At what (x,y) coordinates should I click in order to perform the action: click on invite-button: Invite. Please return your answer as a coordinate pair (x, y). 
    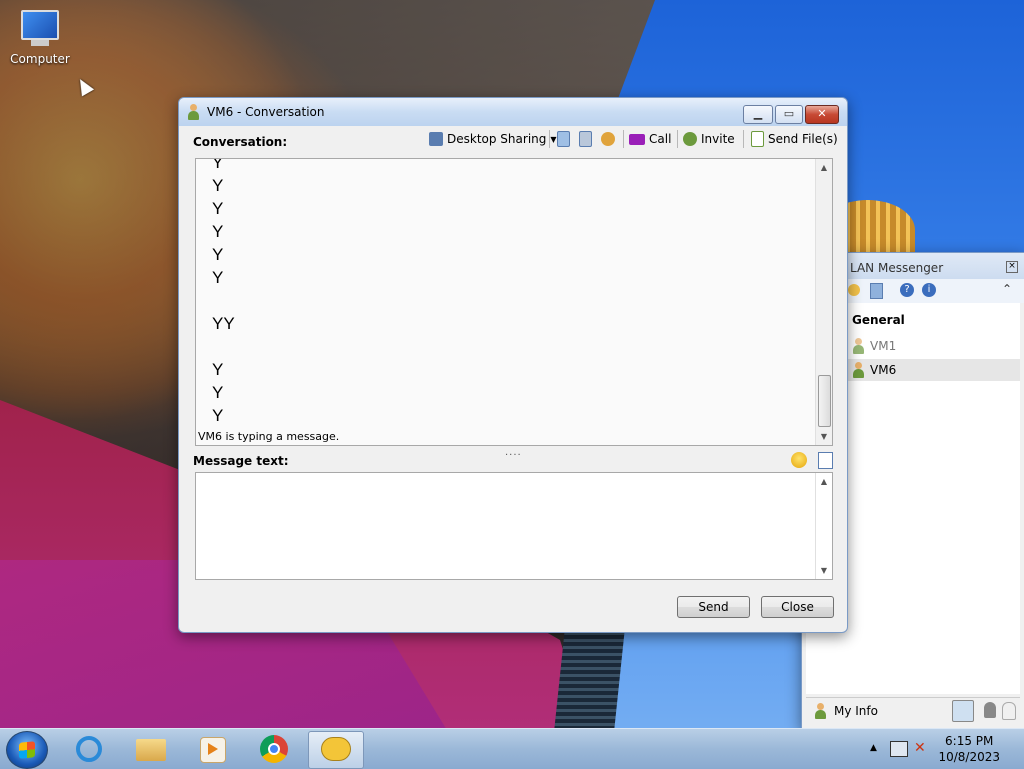
    Looking at the image, I should click on (709, 139).